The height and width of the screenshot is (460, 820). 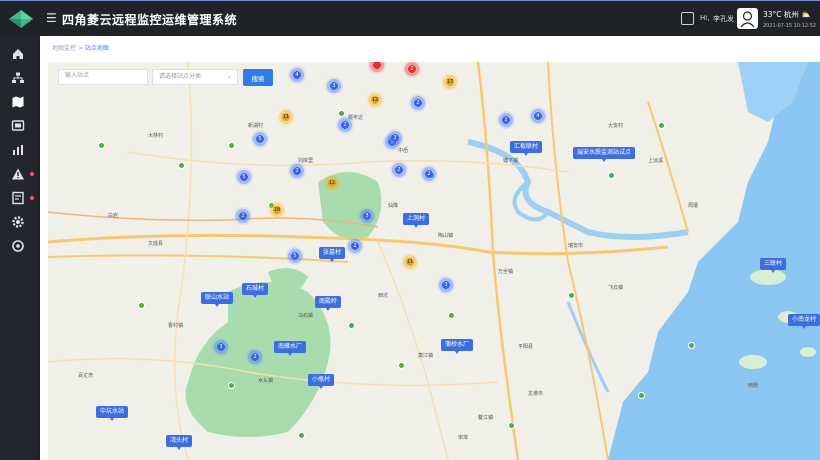 I want to click on station-label: 湾头村, so click(x=179, y=442).